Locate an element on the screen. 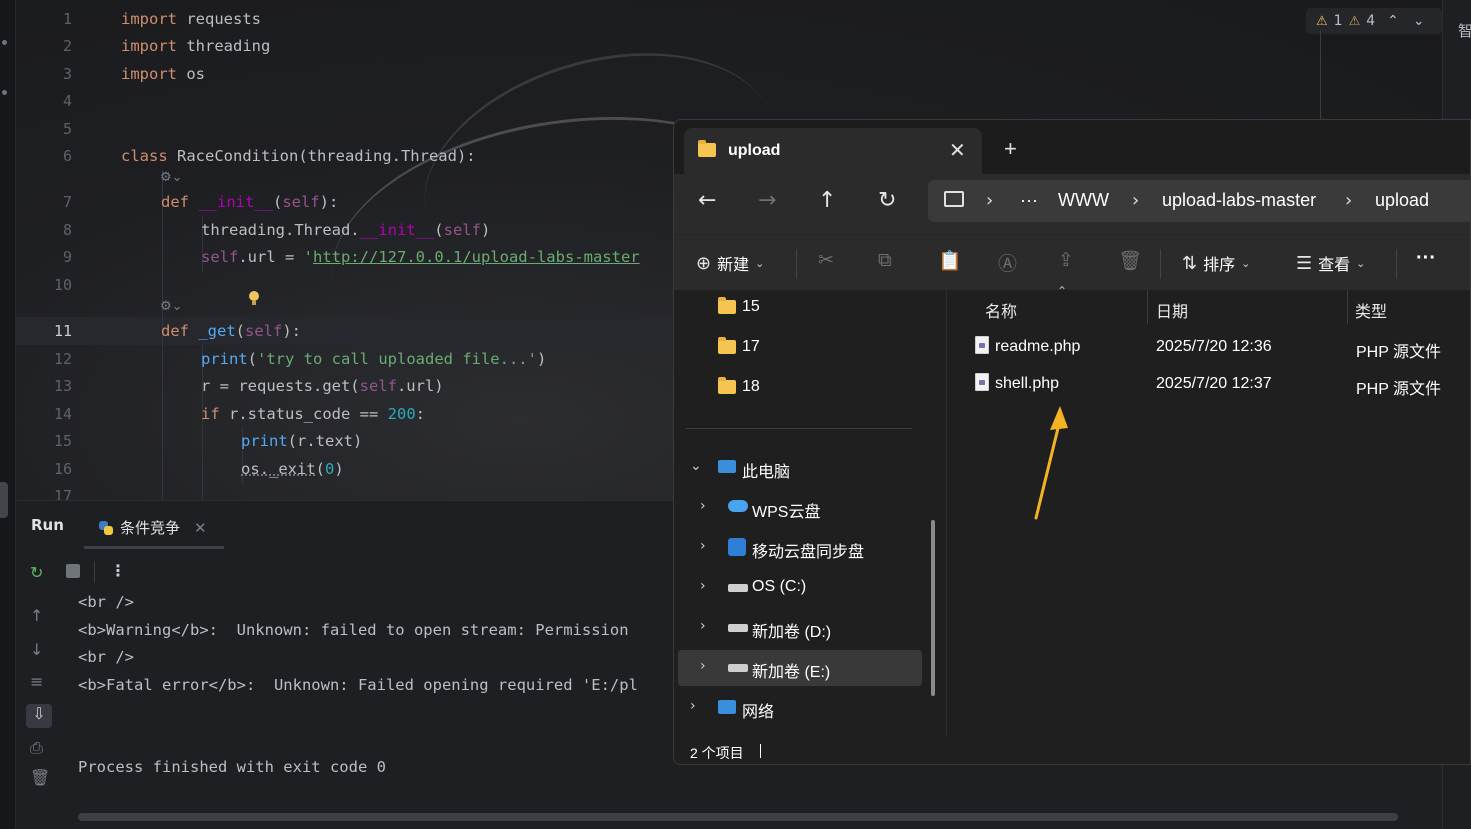 This screenshot has width=1471, height=829. file-row: readme.php 2025/7/20 12:36 PHP 源文件 is located at coordinates (1220, 347).